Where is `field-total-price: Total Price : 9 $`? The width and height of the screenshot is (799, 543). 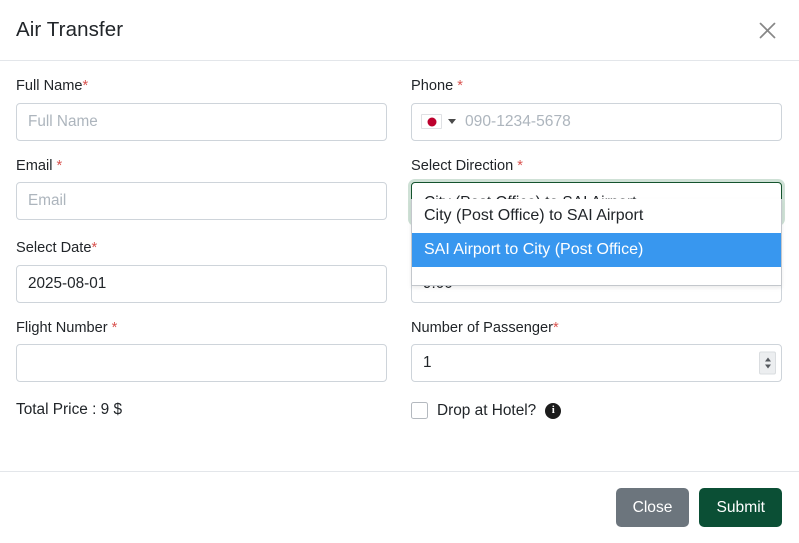 field-total-price: Total Price : 9 $ is located at coordinates (201, 409).